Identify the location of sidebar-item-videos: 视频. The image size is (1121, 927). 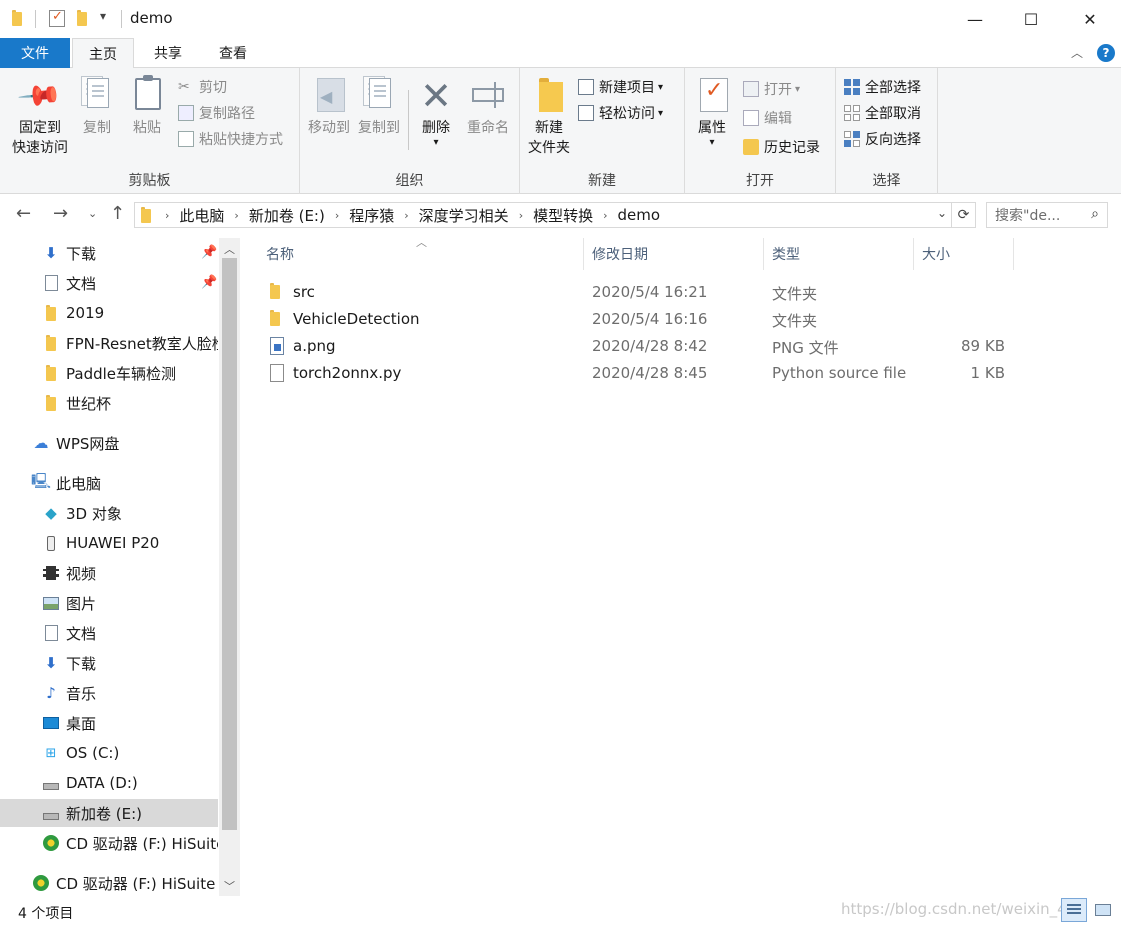
(109, 573).